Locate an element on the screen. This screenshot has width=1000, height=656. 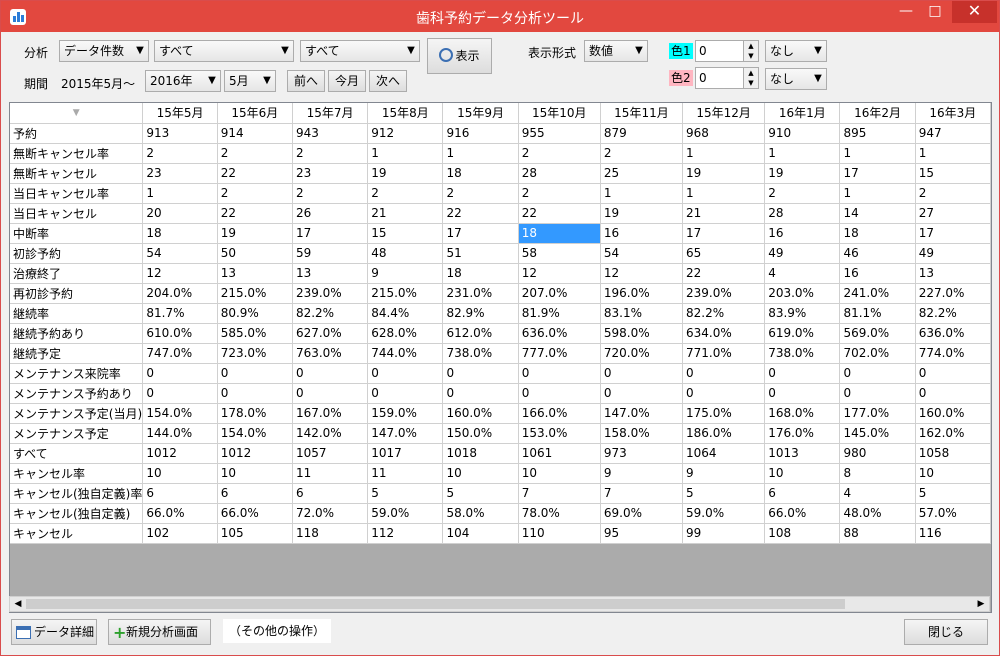
table-cell: 22 is located at coordinates (559, 213).